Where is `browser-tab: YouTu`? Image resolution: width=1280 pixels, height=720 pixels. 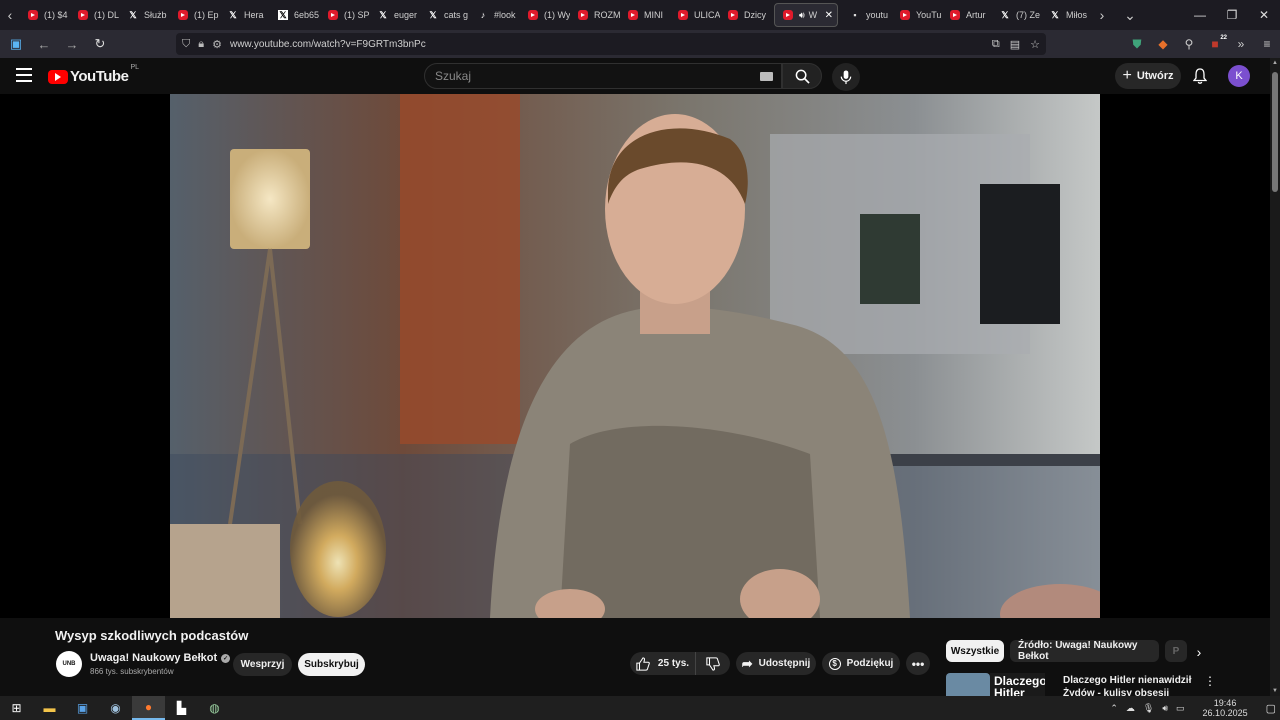 browser-tab: YouTu is located at coordinates (917, 15).